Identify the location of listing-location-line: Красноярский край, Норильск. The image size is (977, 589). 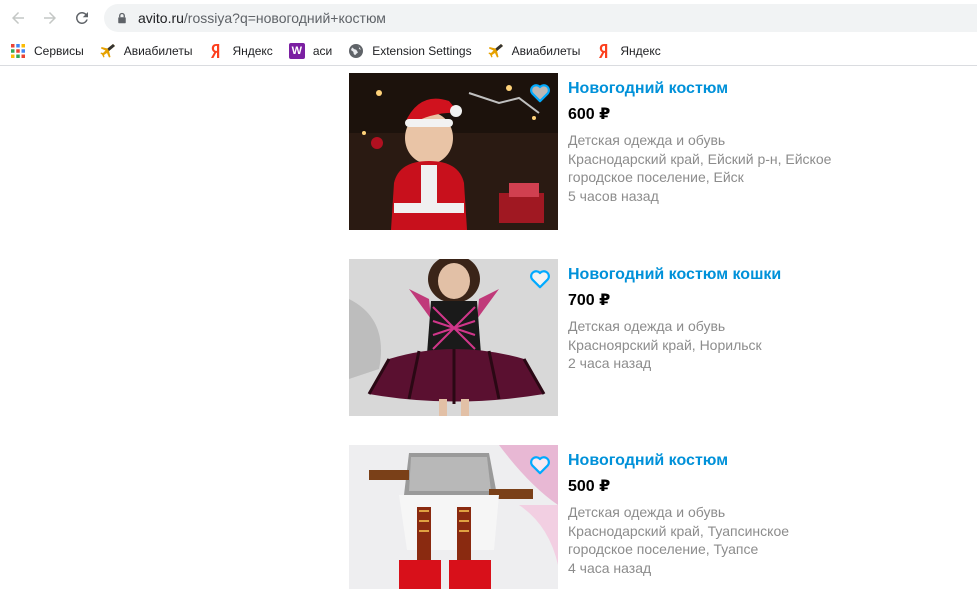
(665, 344).